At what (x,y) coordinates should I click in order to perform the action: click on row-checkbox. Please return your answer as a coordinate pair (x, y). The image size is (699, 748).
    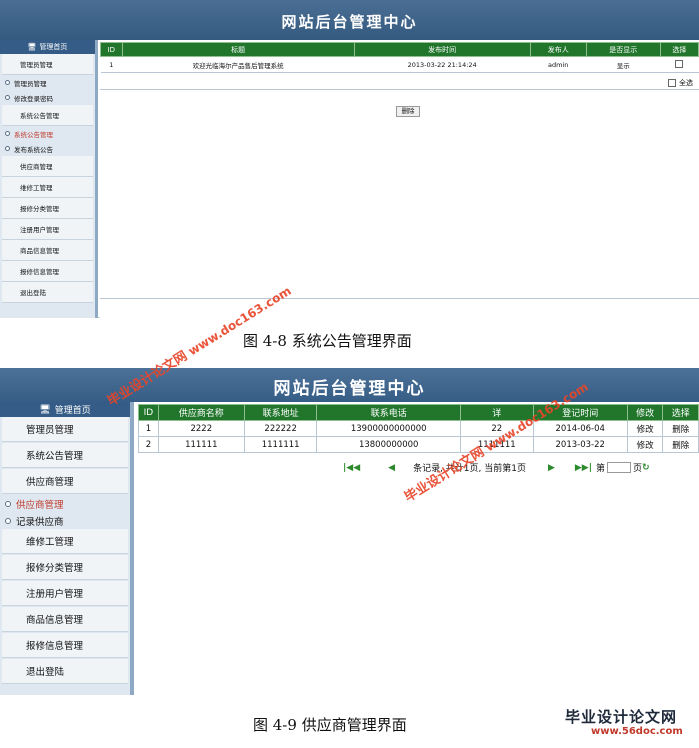
    Looking at the image, I should click on (679, 63).